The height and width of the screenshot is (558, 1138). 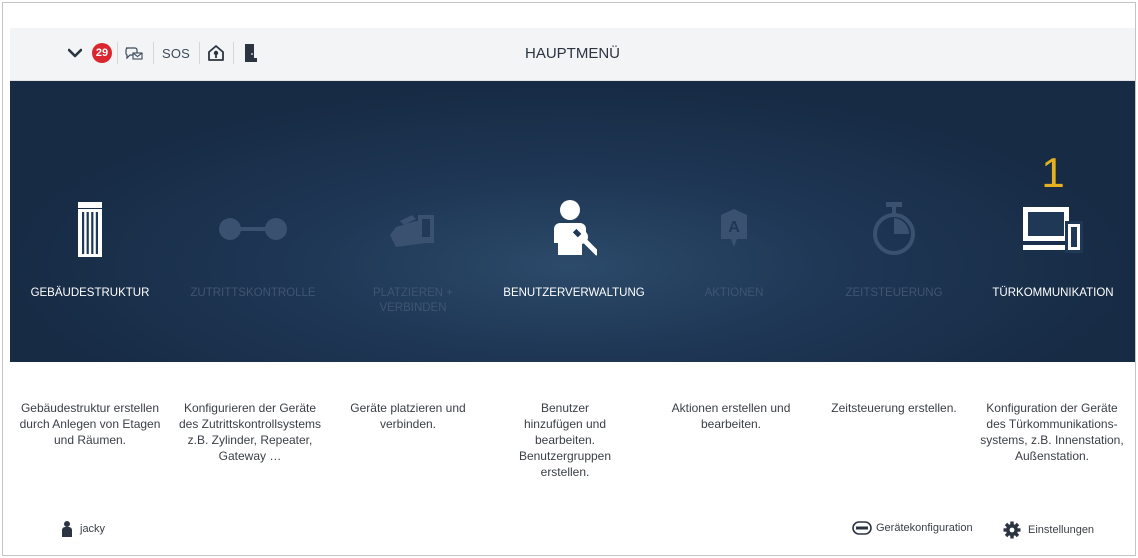 I want to click on tile-zutrittskontrolle: ZUTRITTSKONTROLLE, so click(x=253, y=221).